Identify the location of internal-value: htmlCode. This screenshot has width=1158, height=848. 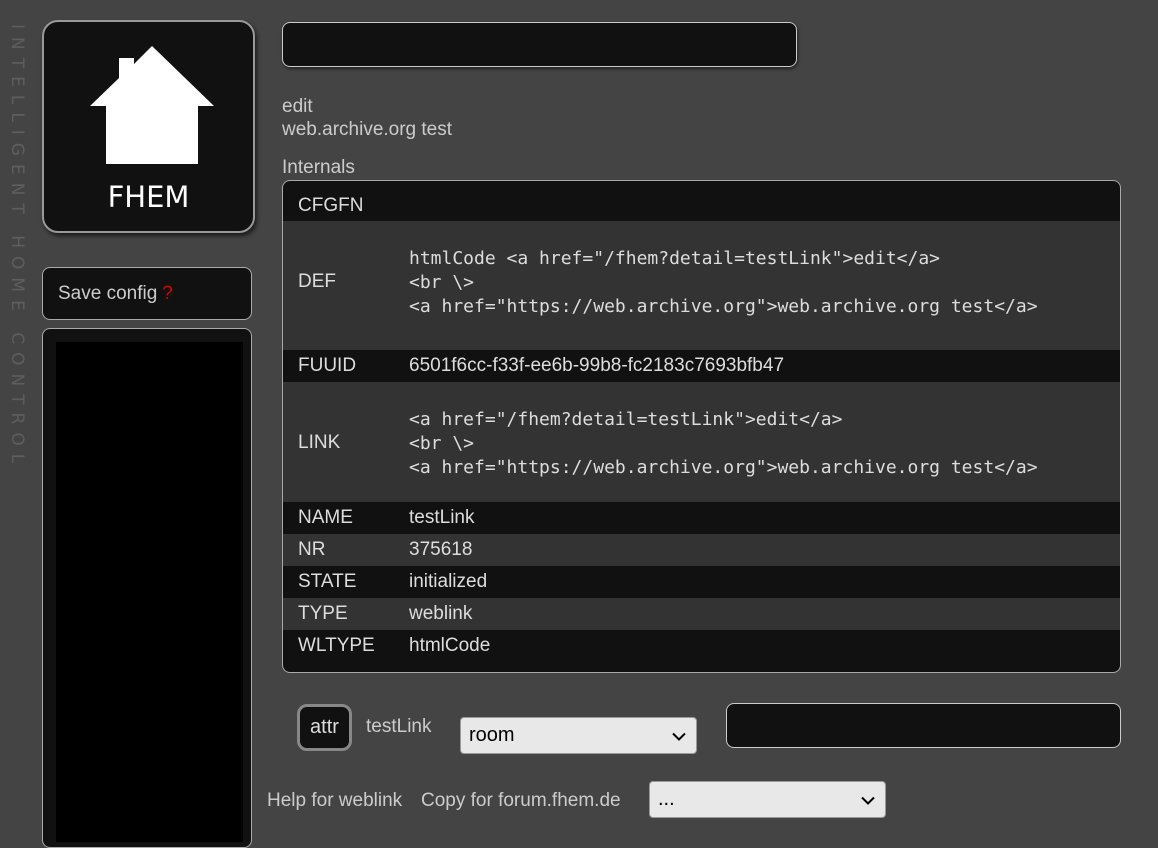
(450, 645).